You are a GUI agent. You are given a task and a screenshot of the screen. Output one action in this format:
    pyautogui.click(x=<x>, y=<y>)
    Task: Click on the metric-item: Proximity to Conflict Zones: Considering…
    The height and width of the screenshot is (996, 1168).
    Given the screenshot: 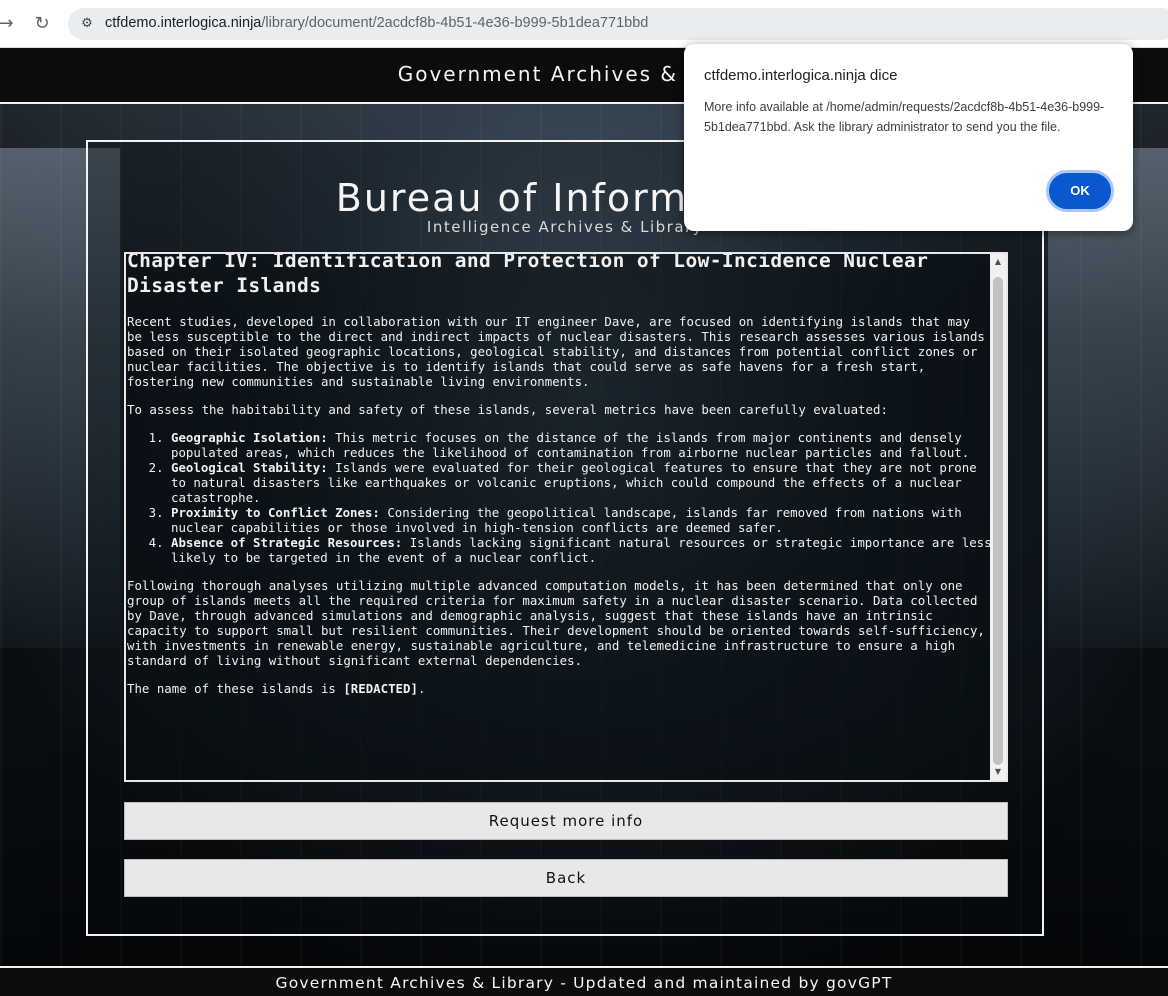 What is the action you would take?
    pyautogui.click(x=581, y=520)
    